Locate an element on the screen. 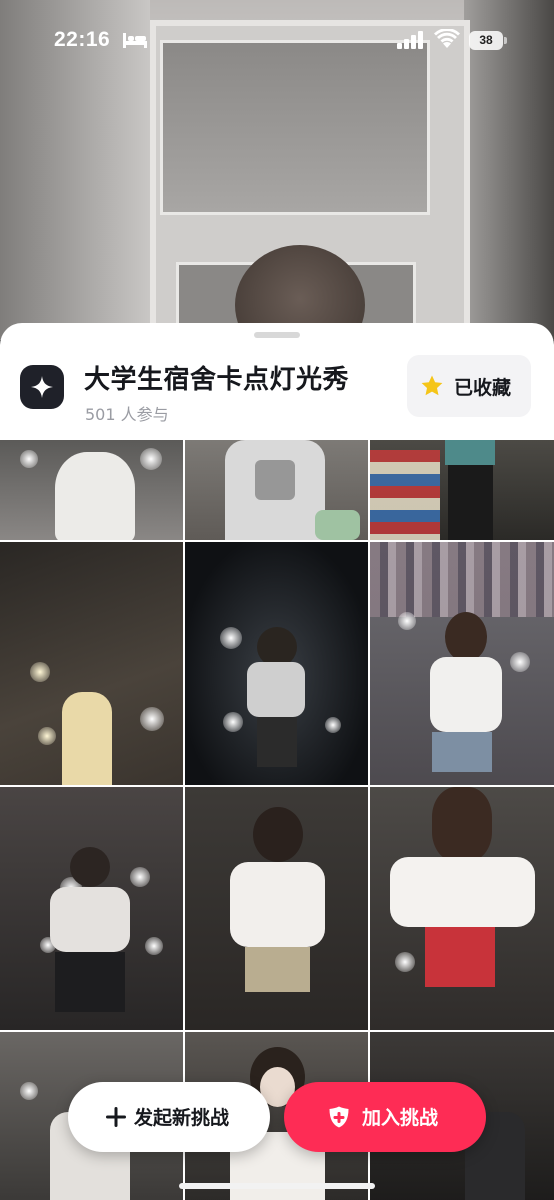 Image resolution: width=554 pixels, height=1200 pixels. status-time: 22:16 is located at coordinates (82, 39).